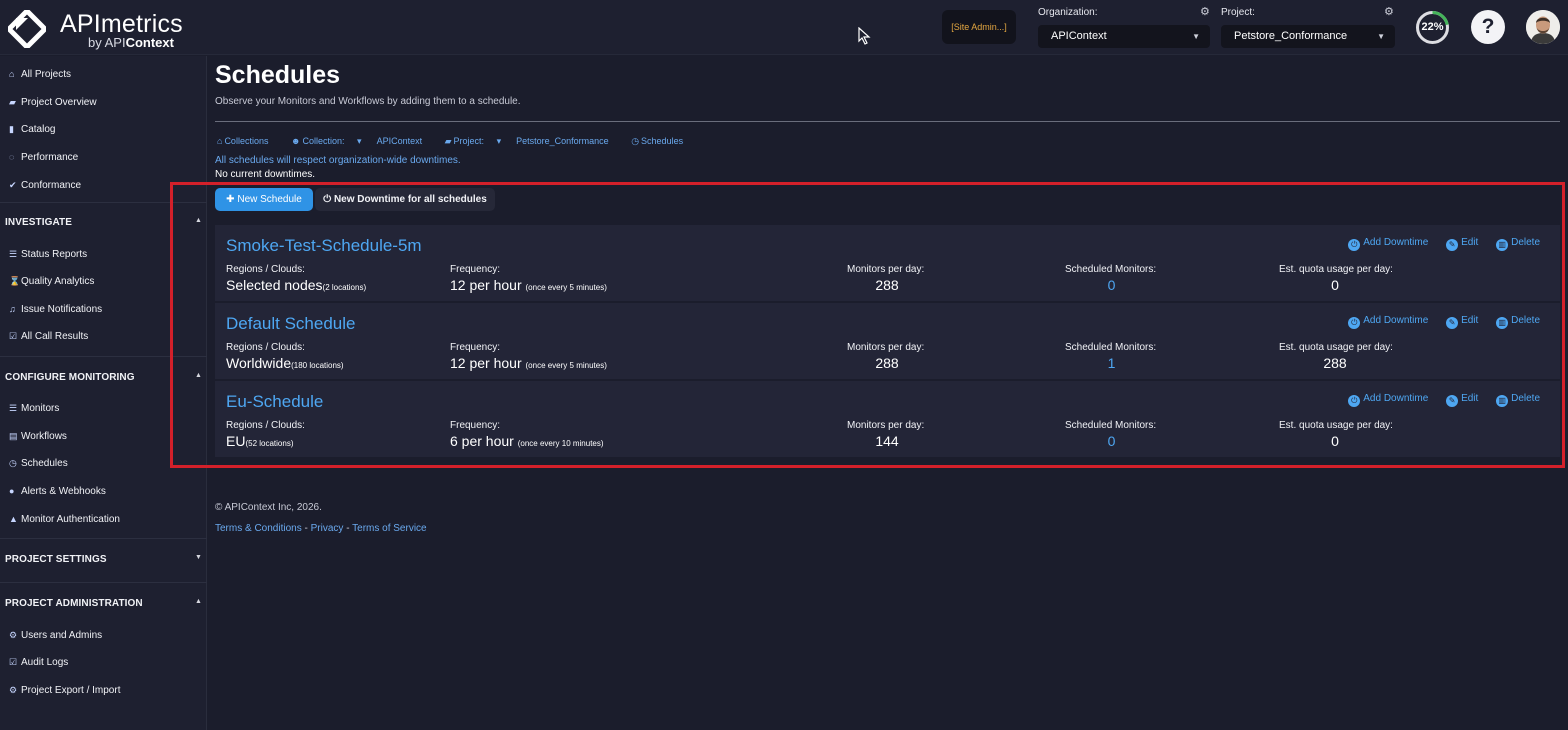 The width and height of the screenshot is (1568, 730). What do you see at coordinates (15, 281) in the screenshot?
I see `hourglass-icon: ⌛` at bounding box center [15, 281].